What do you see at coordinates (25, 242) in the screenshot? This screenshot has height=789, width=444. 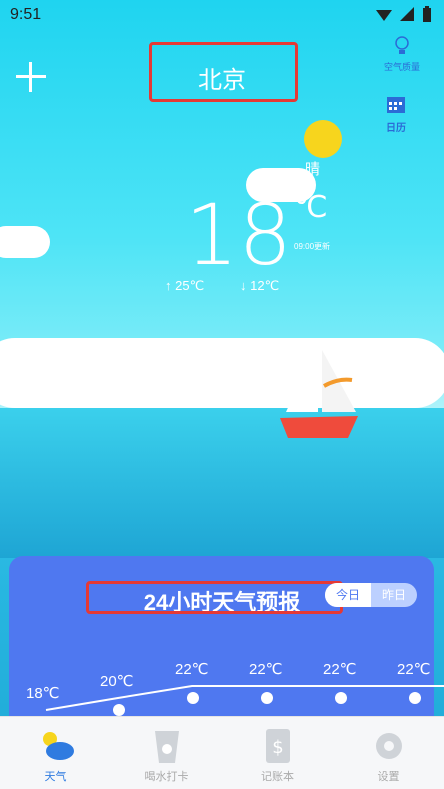 I see `cloud-left` at bounding box center [25, 242].